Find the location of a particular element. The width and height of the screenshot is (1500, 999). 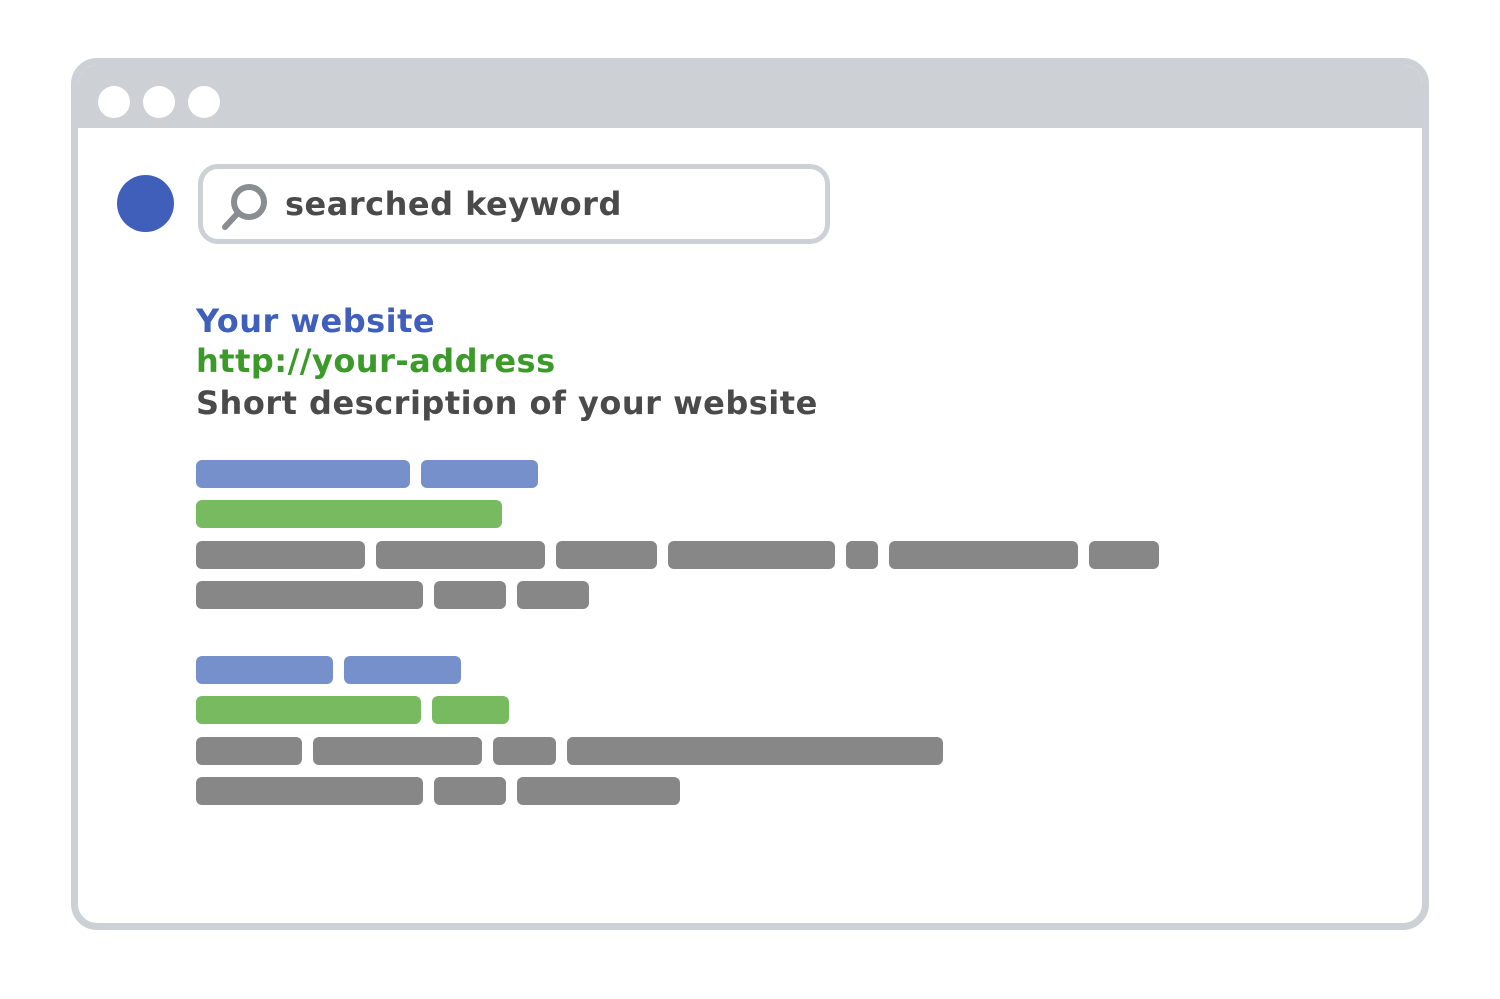

window-minimize-button is located at coordinates (159, 102).